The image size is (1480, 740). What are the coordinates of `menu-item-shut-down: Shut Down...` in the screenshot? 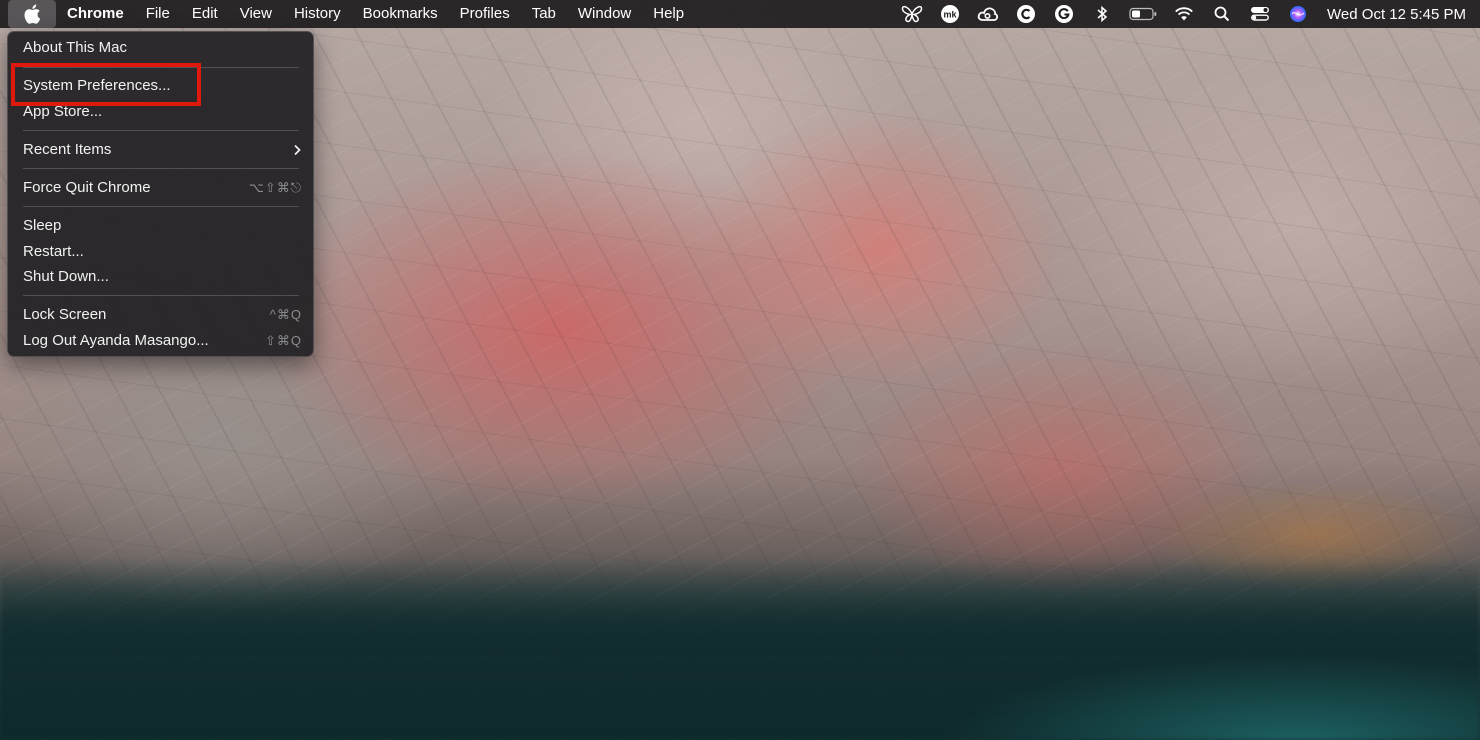 It's located at (160, 277).